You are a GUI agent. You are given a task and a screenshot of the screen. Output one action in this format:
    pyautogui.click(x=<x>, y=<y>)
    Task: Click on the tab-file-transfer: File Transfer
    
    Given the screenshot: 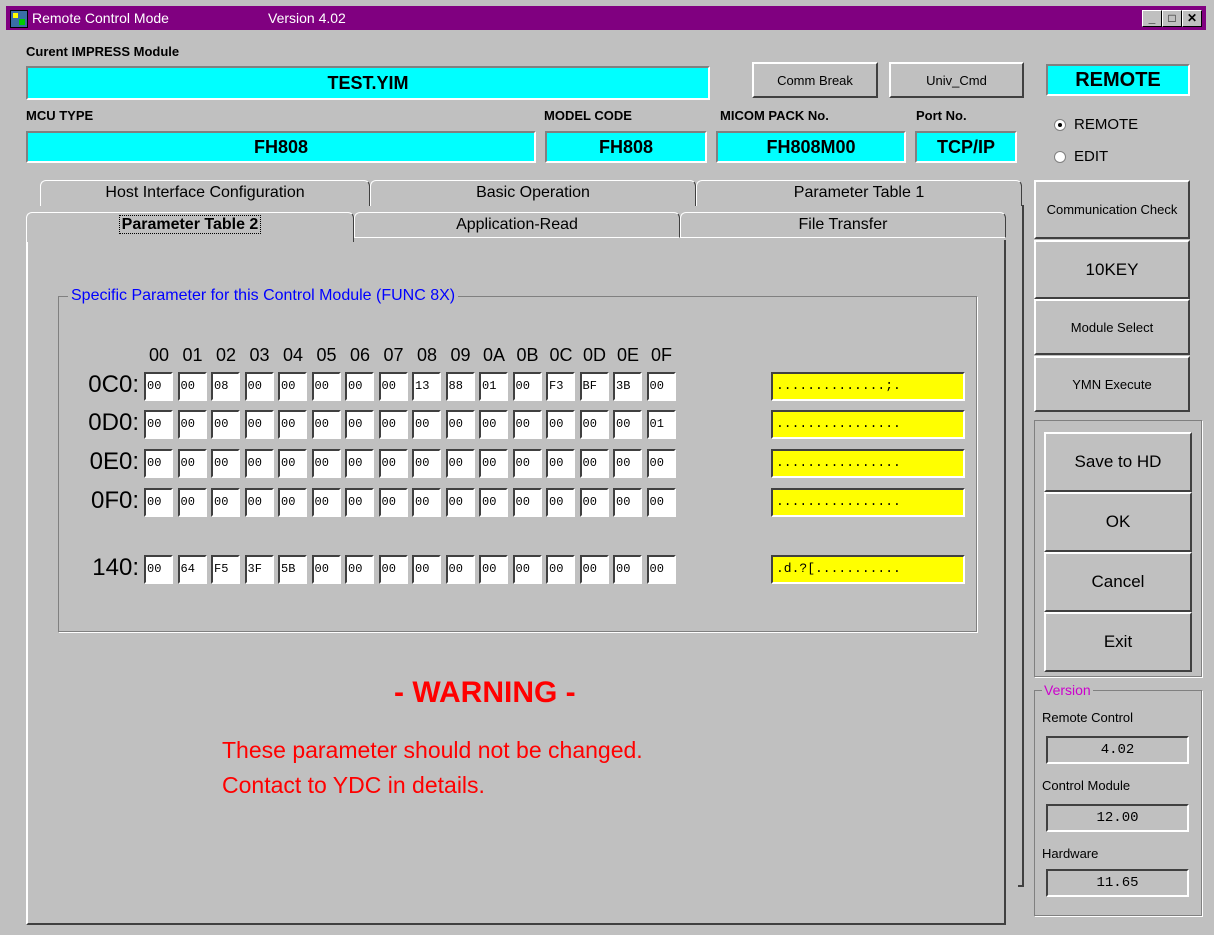 What is the action you would take?
    pyautogui.click(x=843, y=225)
    